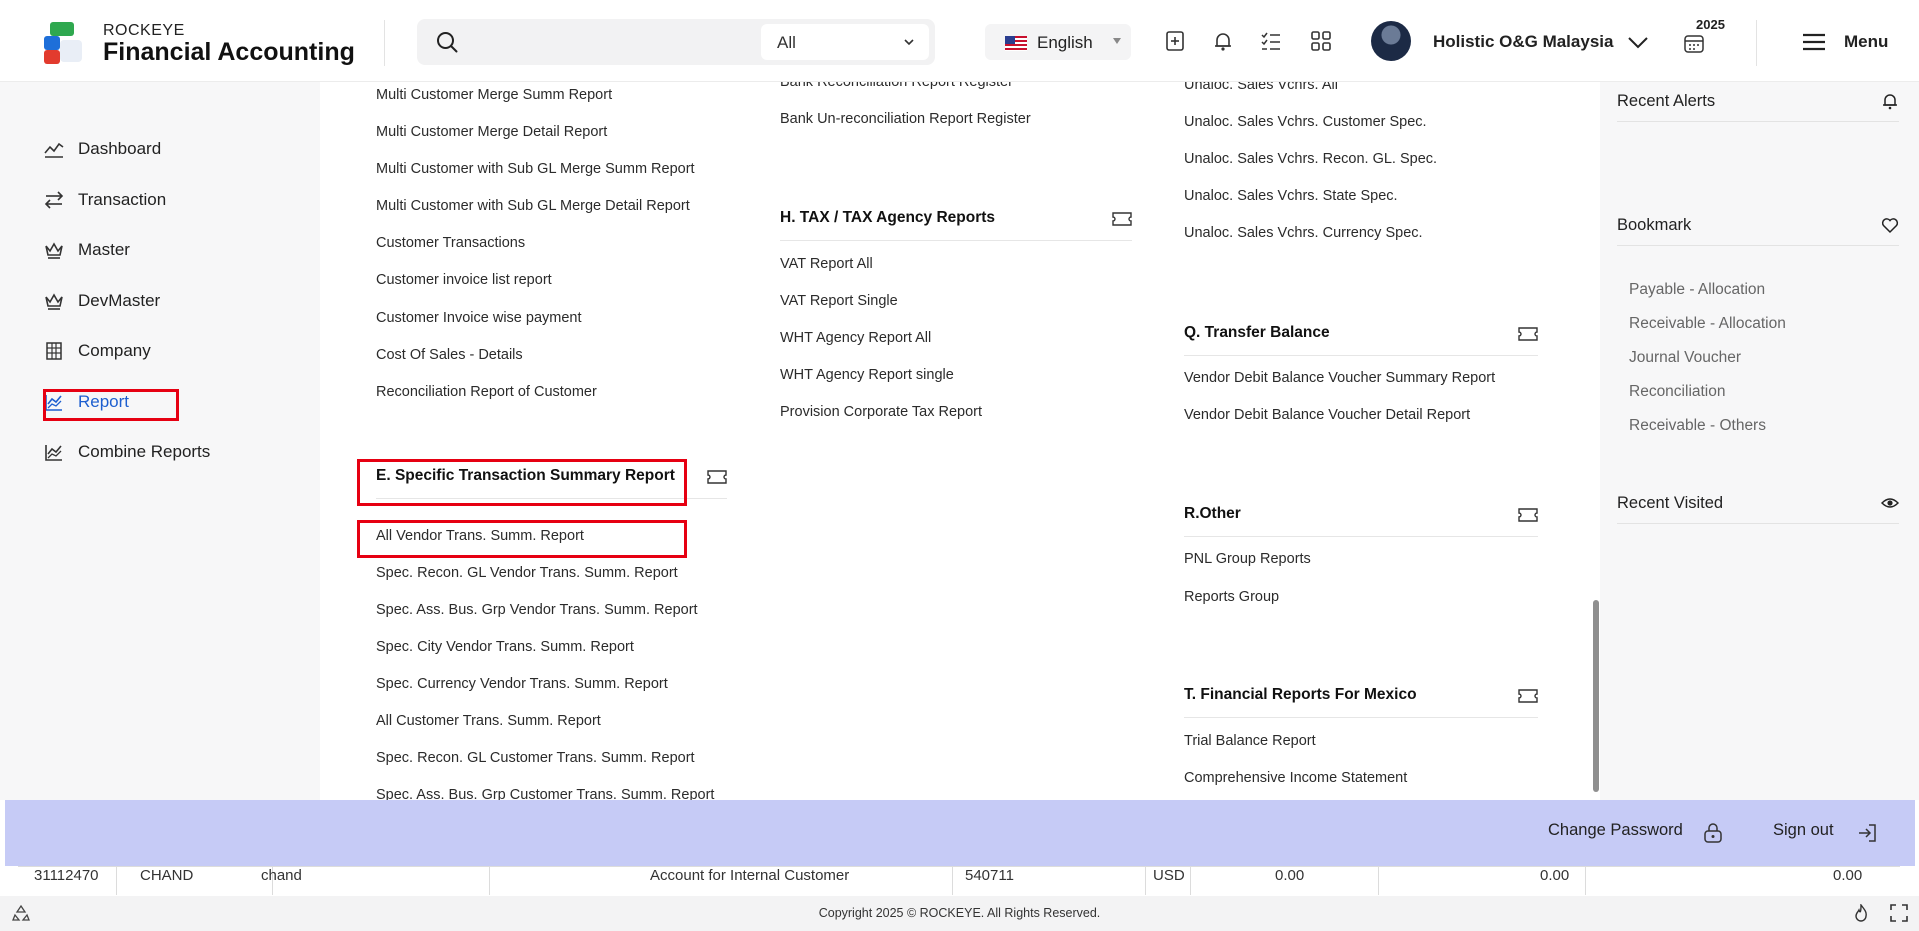  What do you see at coordinates (905, 119) in the screenshot?
I see `report-link: Bank Un-reconciliation Report Register` at bounding box center [905, 119].